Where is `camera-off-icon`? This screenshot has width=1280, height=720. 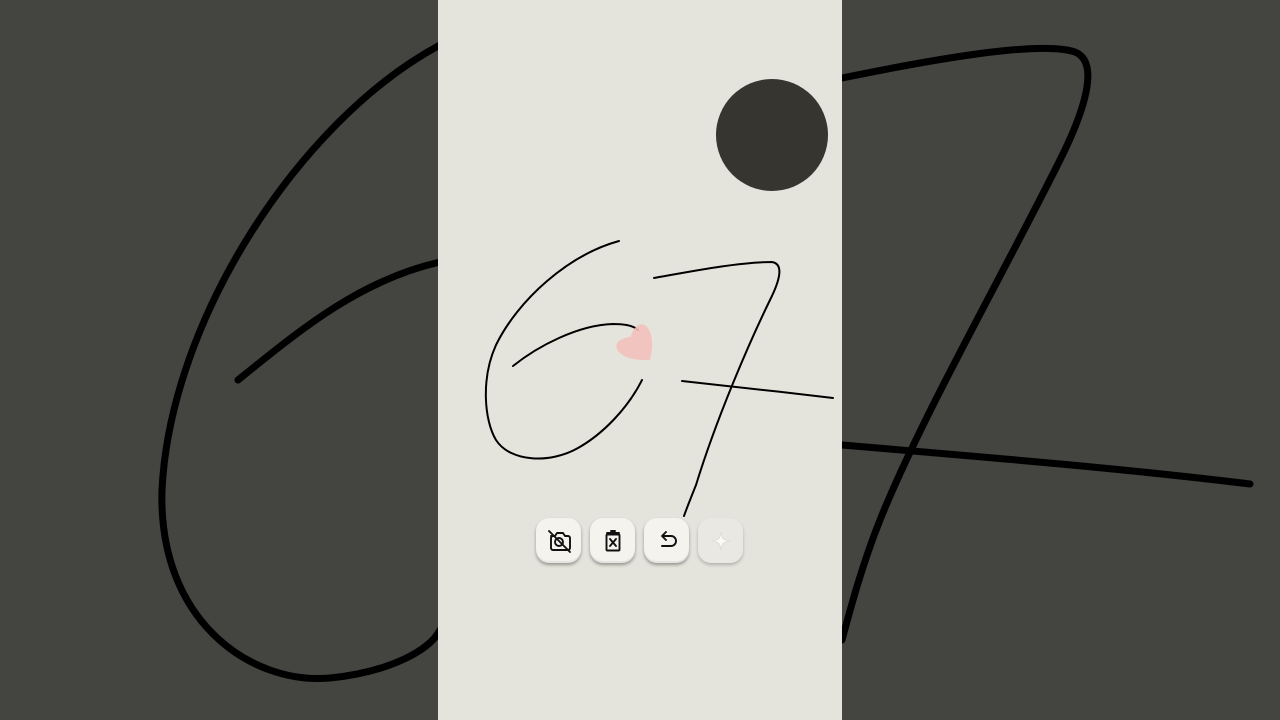 camera-off-icon is located at coordinates (559, 541).